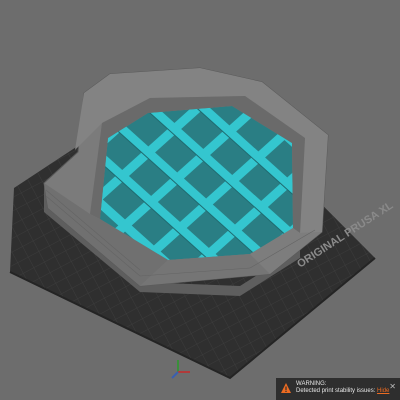 This screenshot has height=400, width=400. Describe the element at coordinates (392, 387) in the screenshot. I see `close-icon: ✕` at that location.